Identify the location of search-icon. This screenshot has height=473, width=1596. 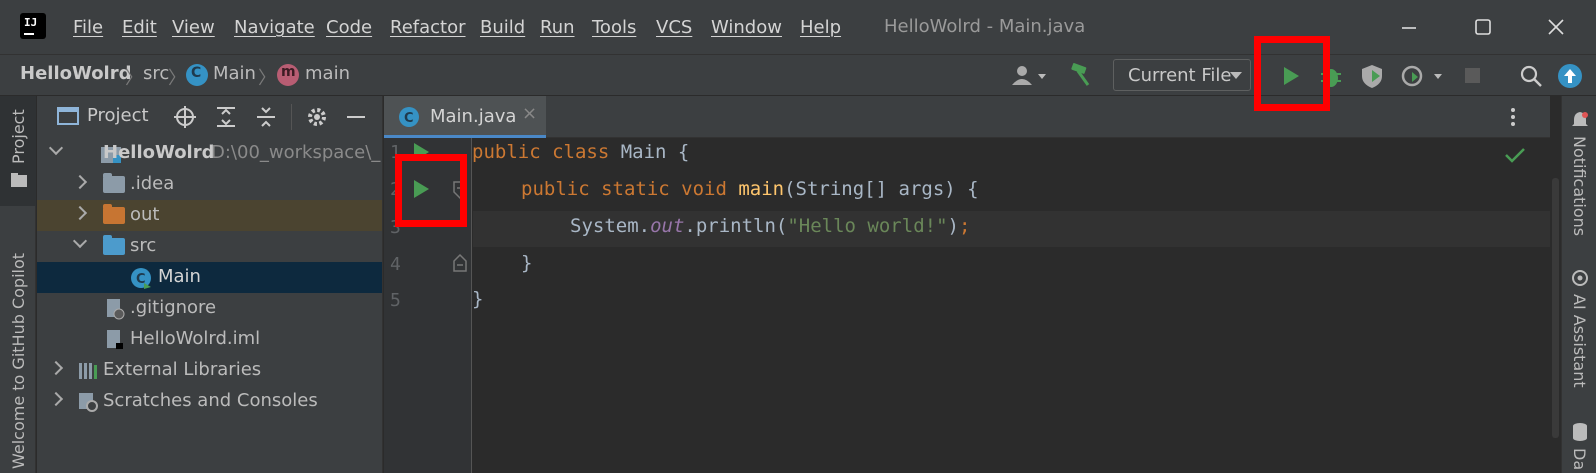
(1531, 76).